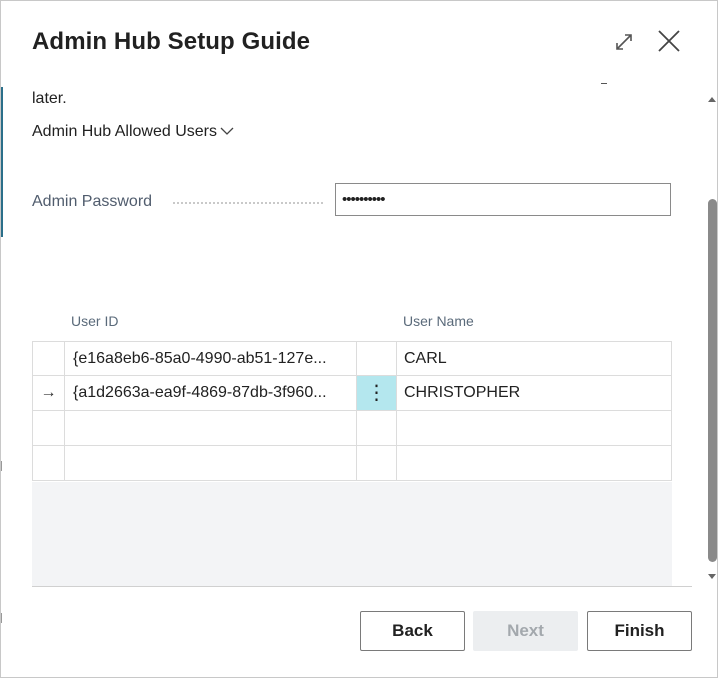 This screenshot has height=678, width=718. Describe the element at coordinates (412, 631) in the screenshot. I see `back-button: Back` at that location.